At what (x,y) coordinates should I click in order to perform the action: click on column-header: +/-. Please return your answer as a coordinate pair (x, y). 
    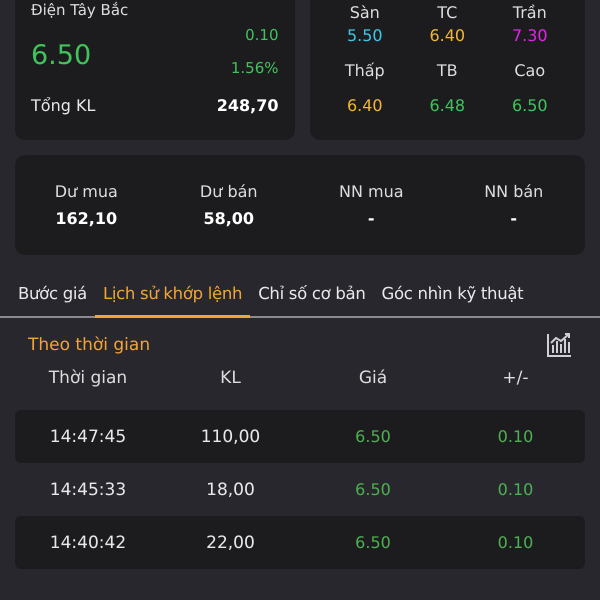
    Looking at the image, I should click on (515, 378).